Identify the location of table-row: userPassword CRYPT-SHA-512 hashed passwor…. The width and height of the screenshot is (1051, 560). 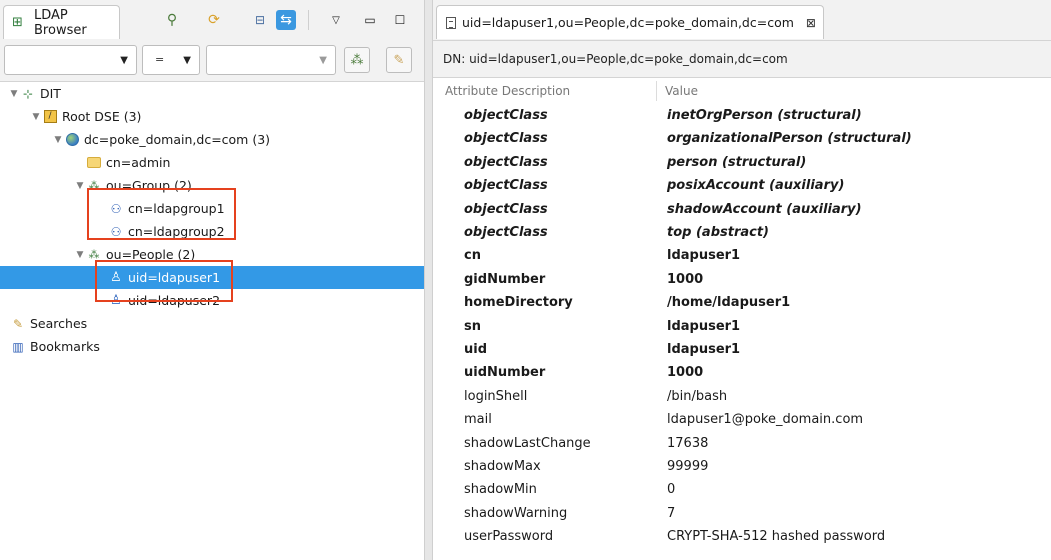
(742, 536).